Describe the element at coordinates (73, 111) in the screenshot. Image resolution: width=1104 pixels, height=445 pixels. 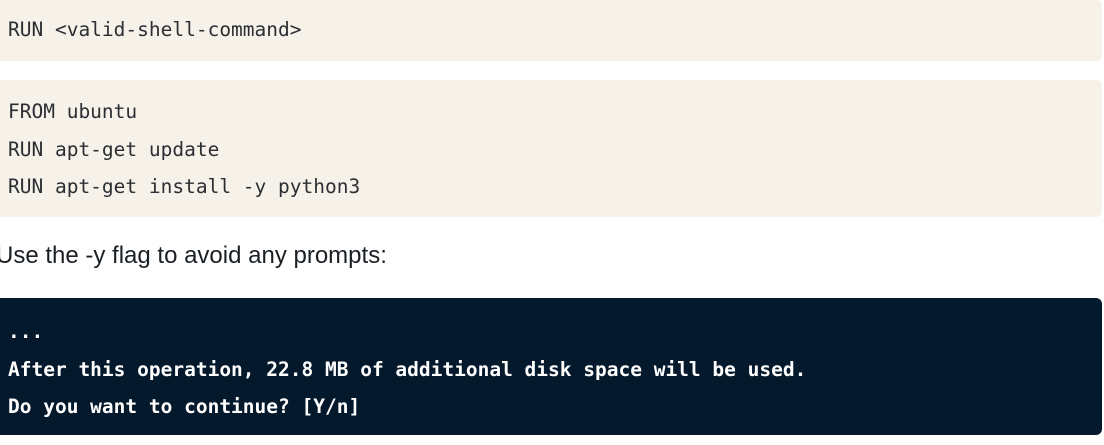
I see `code-line: FROM ubuntu` at that location.